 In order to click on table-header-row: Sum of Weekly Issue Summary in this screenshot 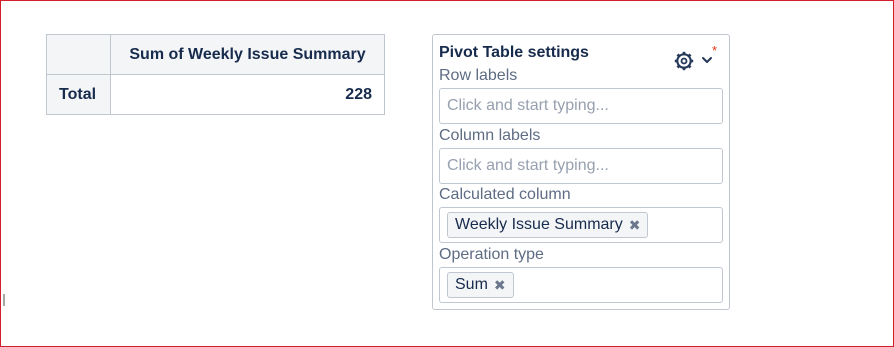, I will do `click(215, 54)`.